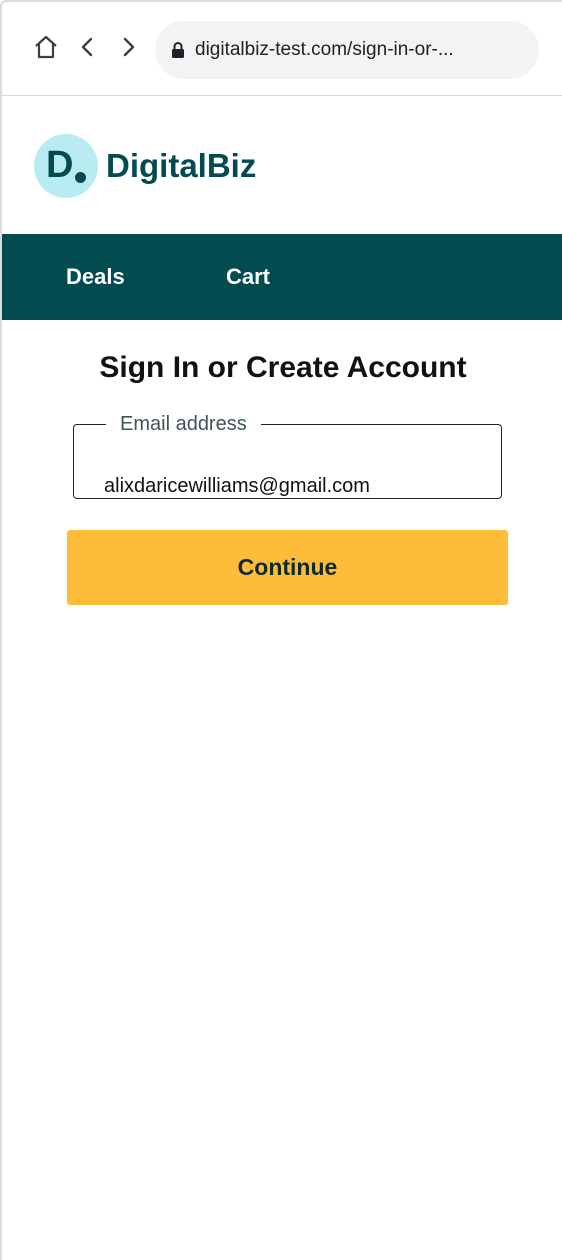 This screenshot has height=1260, width=562. I want to click on logo-letter: D, so click(60, 165).